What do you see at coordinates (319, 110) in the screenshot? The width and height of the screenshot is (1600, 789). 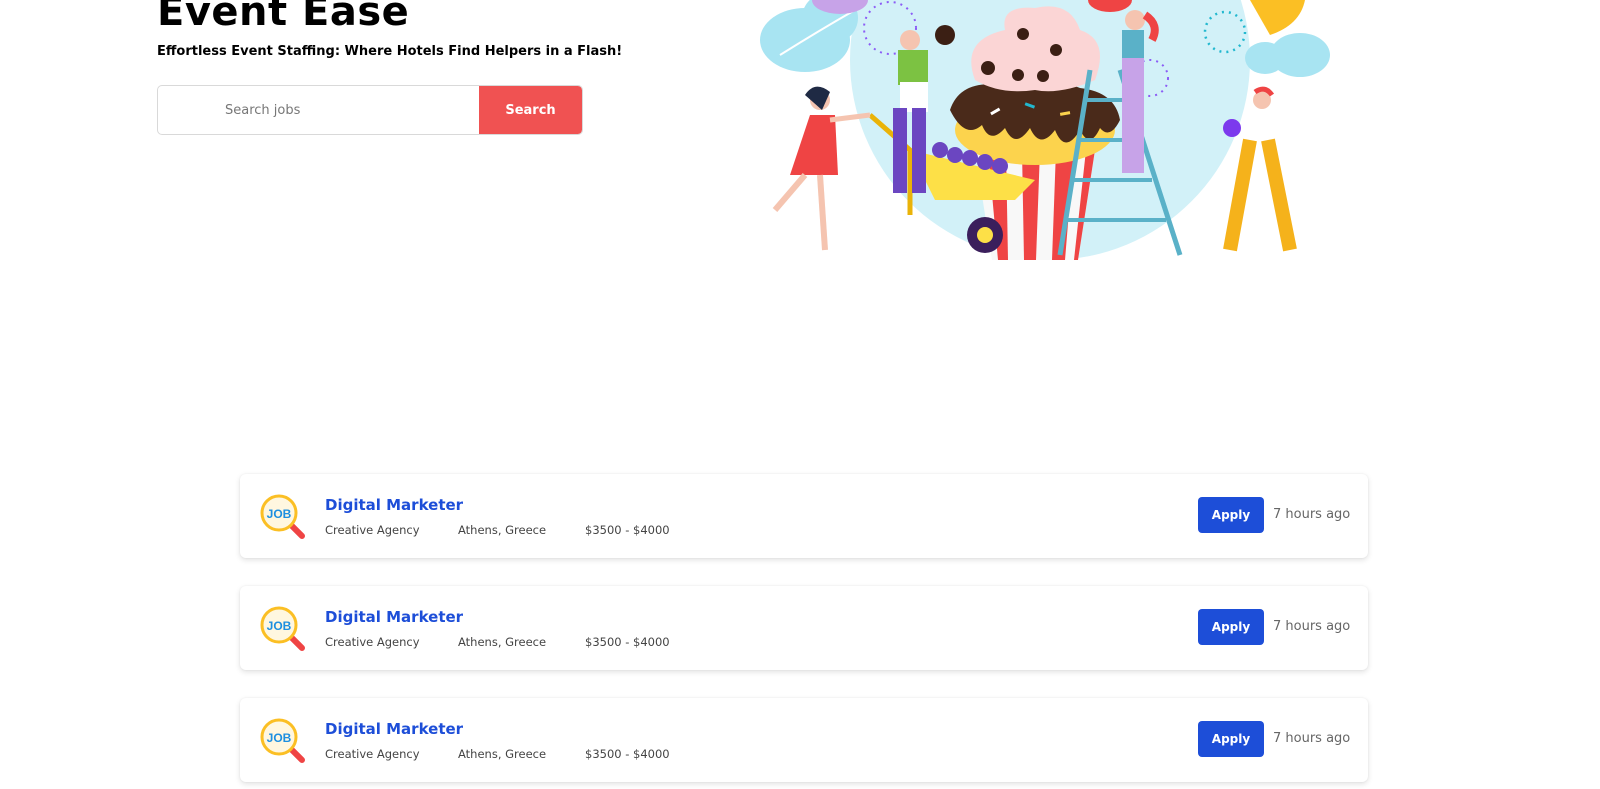 I see `search-input` at bounding box center [319, 110].